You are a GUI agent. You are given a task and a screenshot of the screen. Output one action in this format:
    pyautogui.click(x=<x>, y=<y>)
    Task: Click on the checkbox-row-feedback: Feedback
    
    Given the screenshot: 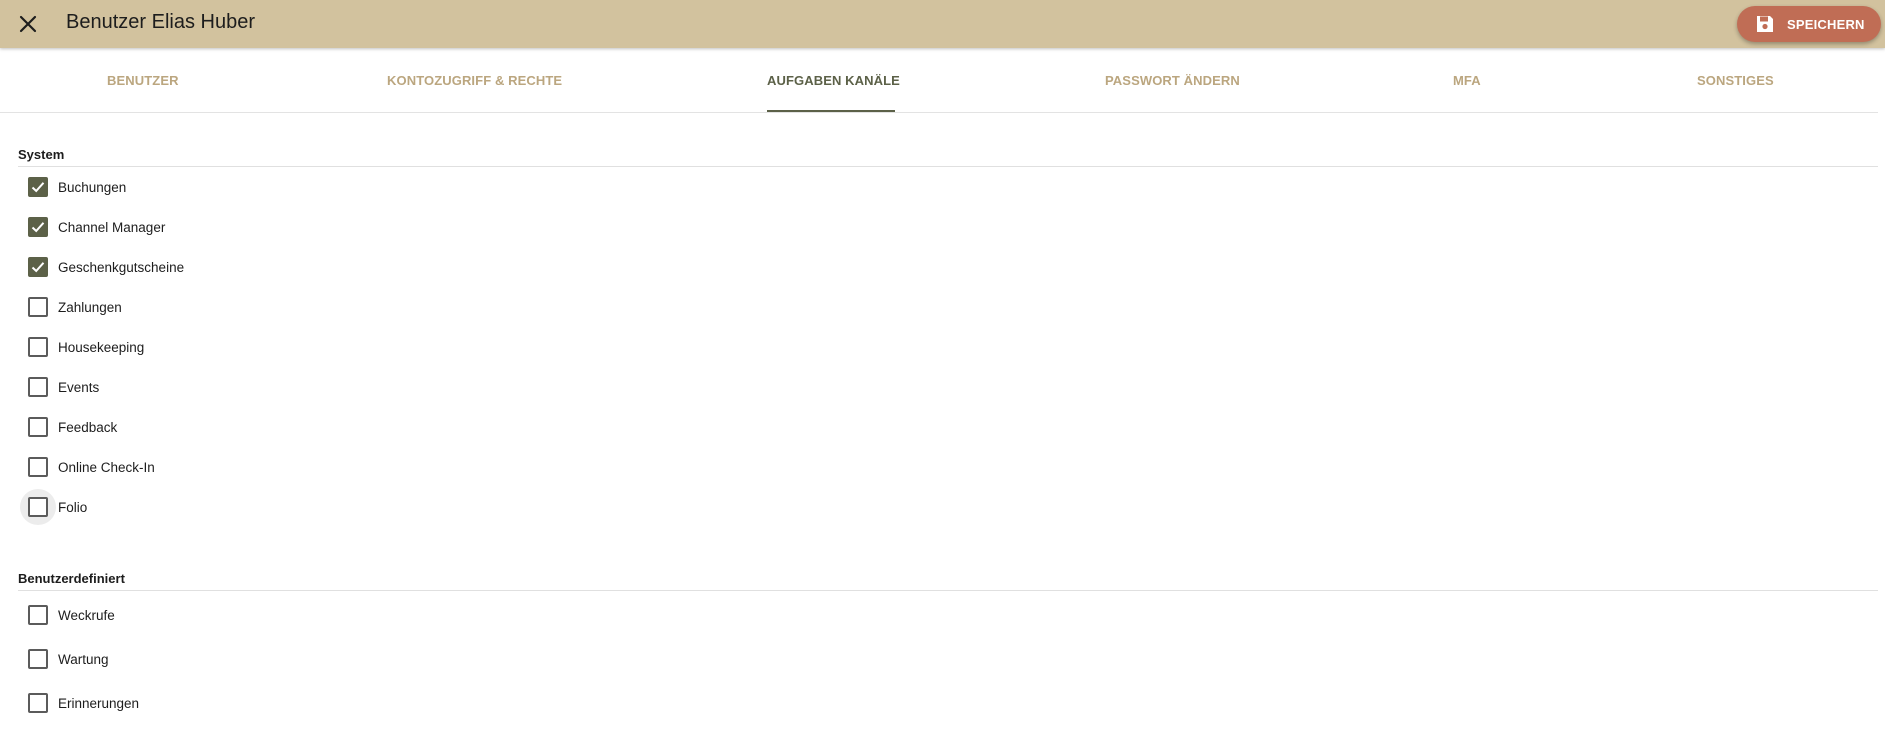 What is the action you would take?
    pyautogui.click(x=68, y=427)
    